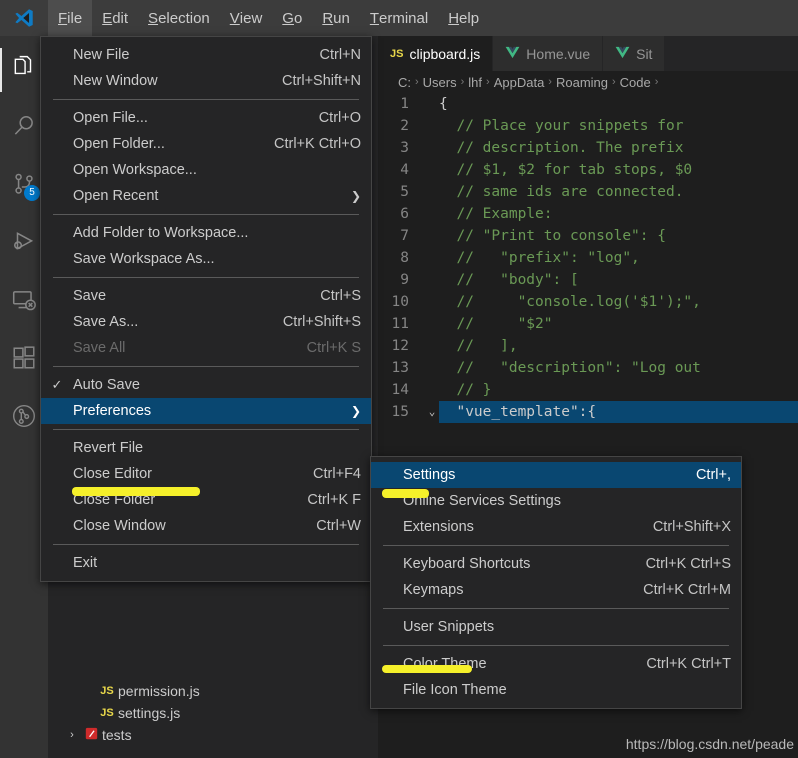 The width and height of the screenshot is (798, 758). Describe the element at coordinates (556, 690) in the screenshot. I see `menu-item-file-icon-theme: File Icon Theme` at that location.